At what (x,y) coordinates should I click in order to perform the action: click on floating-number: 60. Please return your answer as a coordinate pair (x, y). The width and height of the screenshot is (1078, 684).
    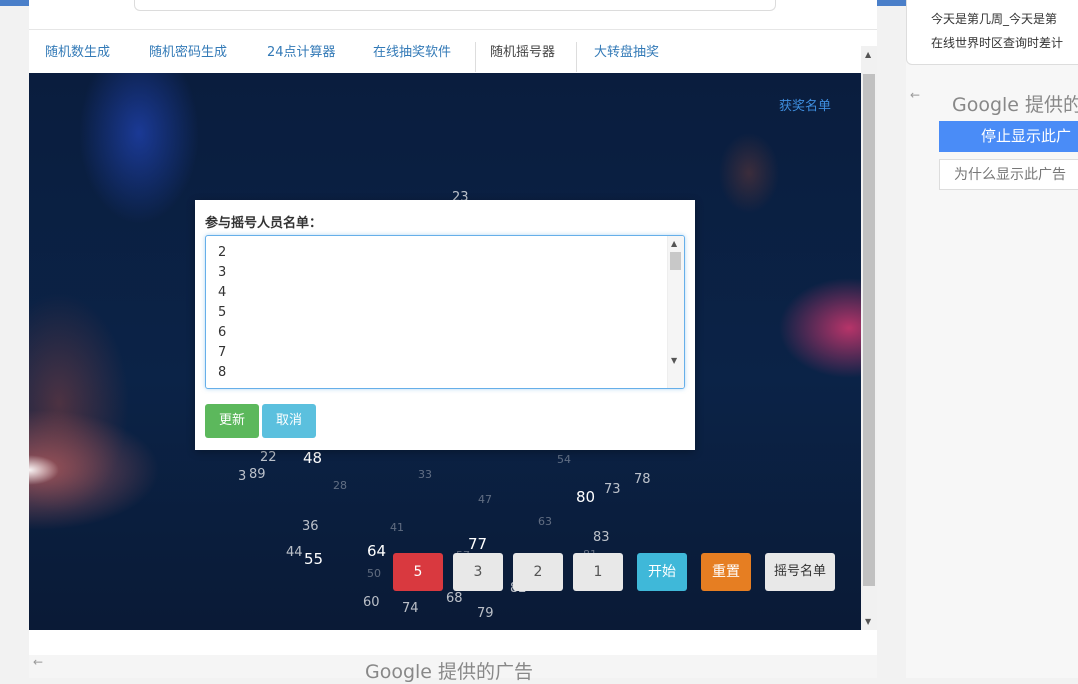
    Looking at the image, I should click on (371, 602).